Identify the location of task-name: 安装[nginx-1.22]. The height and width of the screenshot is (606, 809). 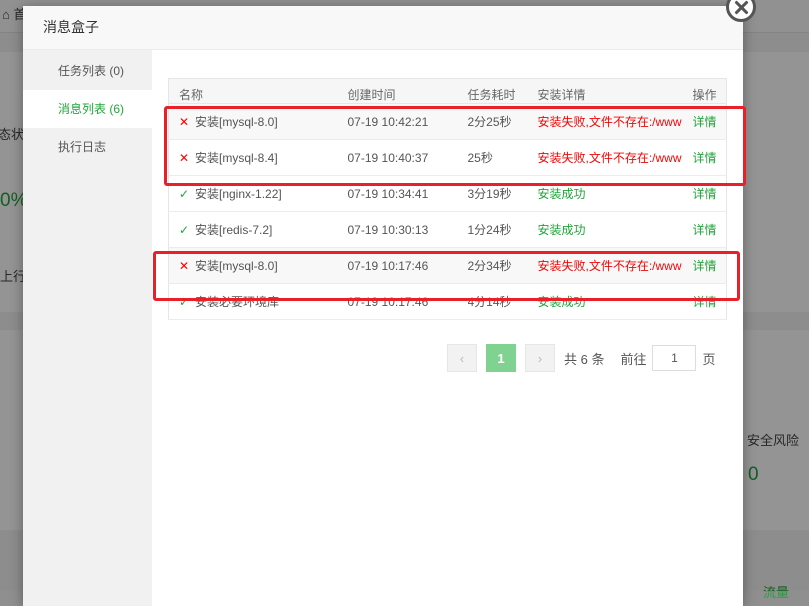
(238, 194).